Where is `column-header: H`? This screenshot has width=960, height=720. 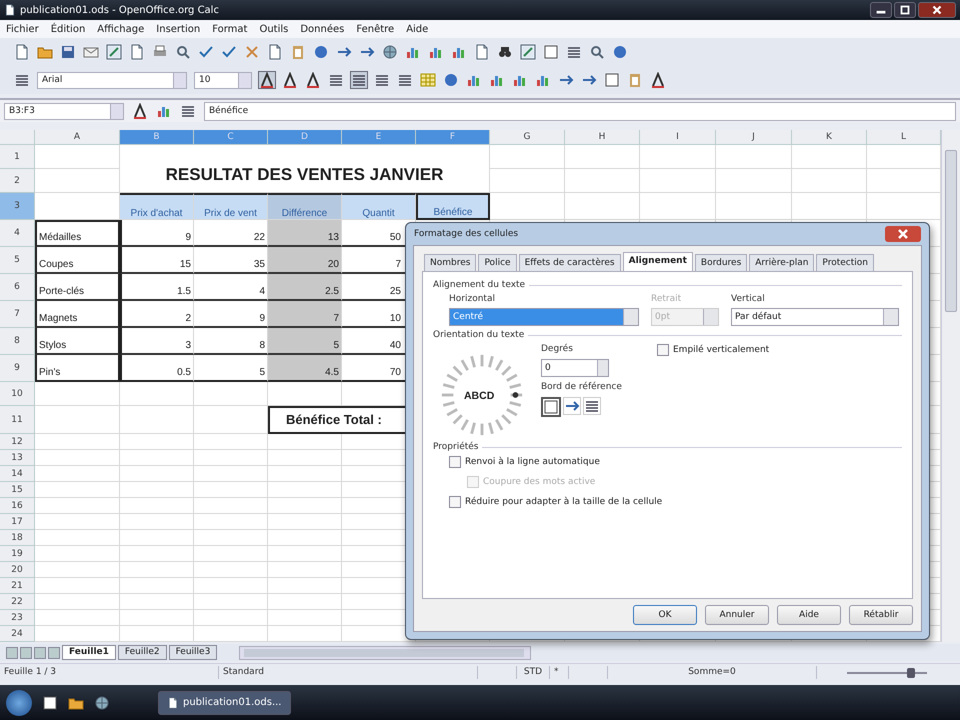 column-header: H is located at coordinates (602, 137).